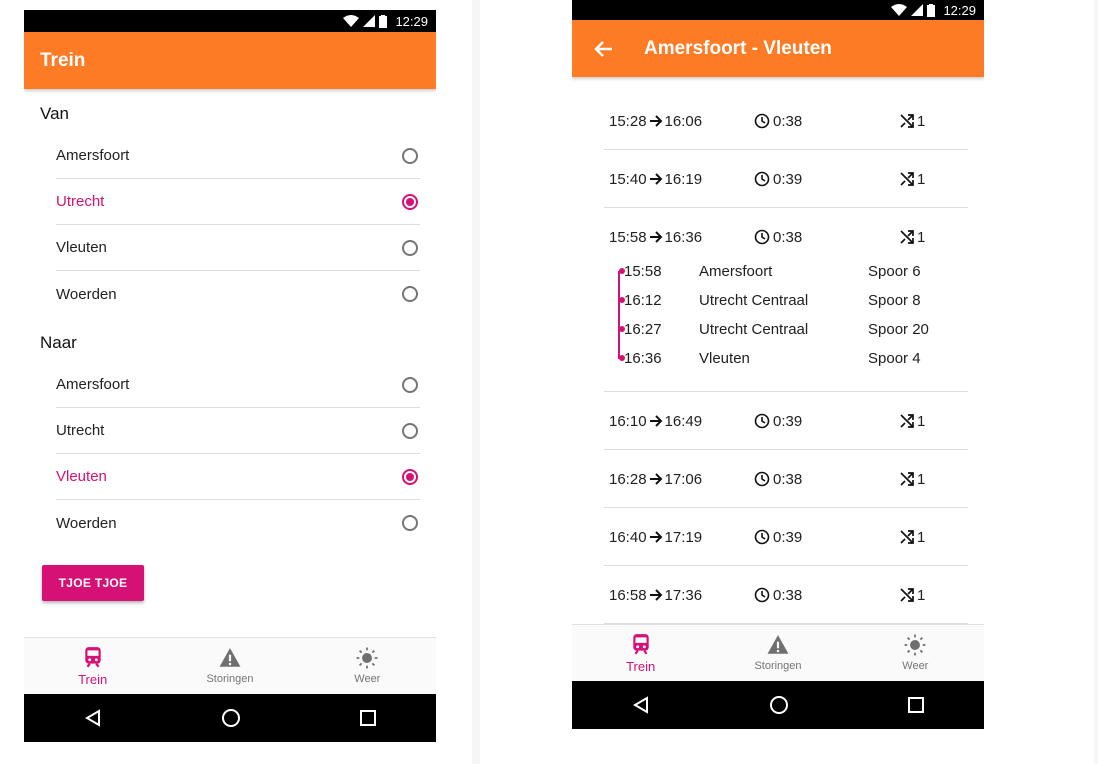  Describe the element at coordinates (93, 679) in the screenshot. I see `nav-item-label: Trein` at that location.